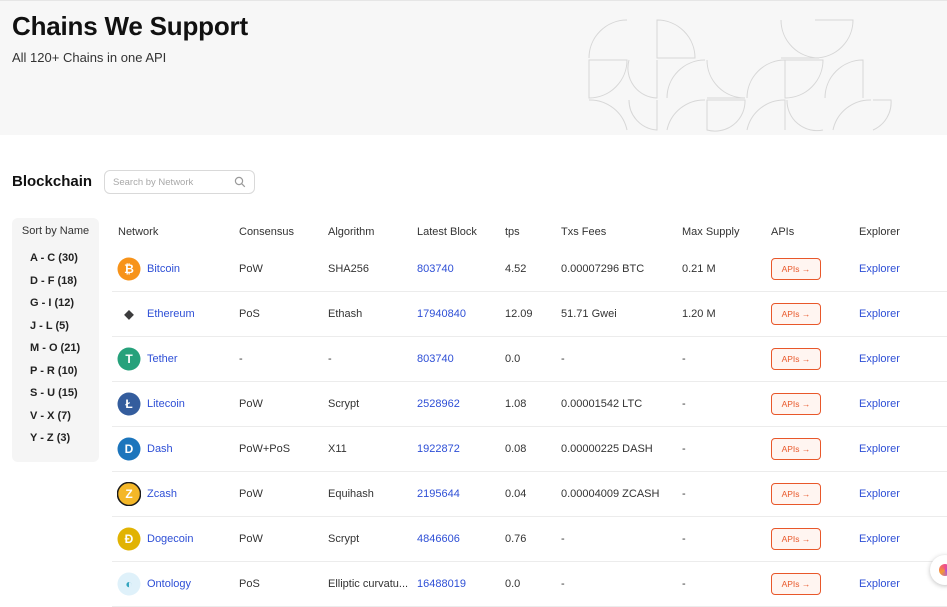  What do you see at coordinates (441, 584) in the screenshot?
I see `latest-block-link: 16488019` at bounding box center [441, 584].